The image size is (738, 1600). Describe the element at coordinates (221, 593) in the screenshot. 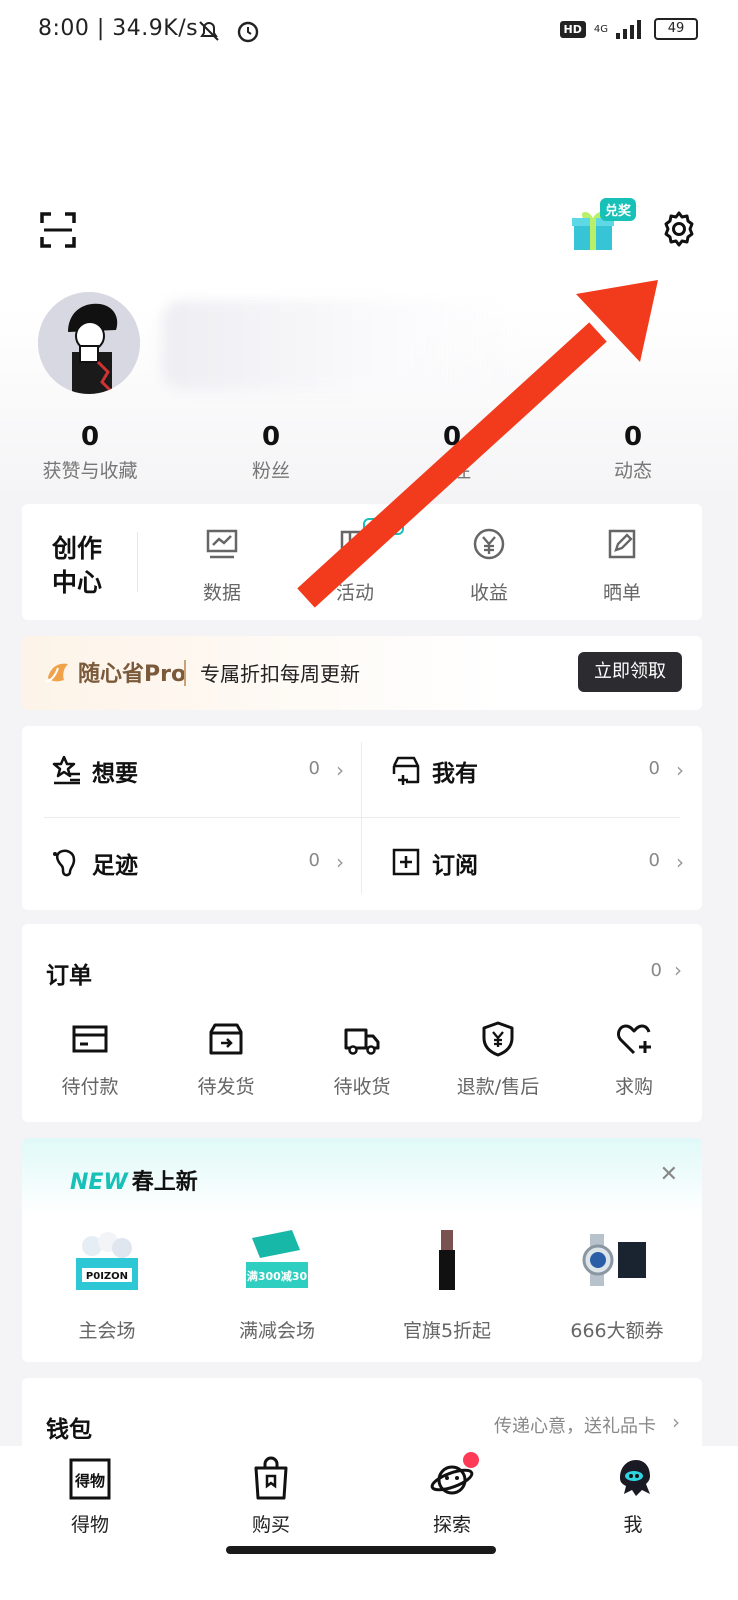

I see `creator-tool-label: 数据` at that location.